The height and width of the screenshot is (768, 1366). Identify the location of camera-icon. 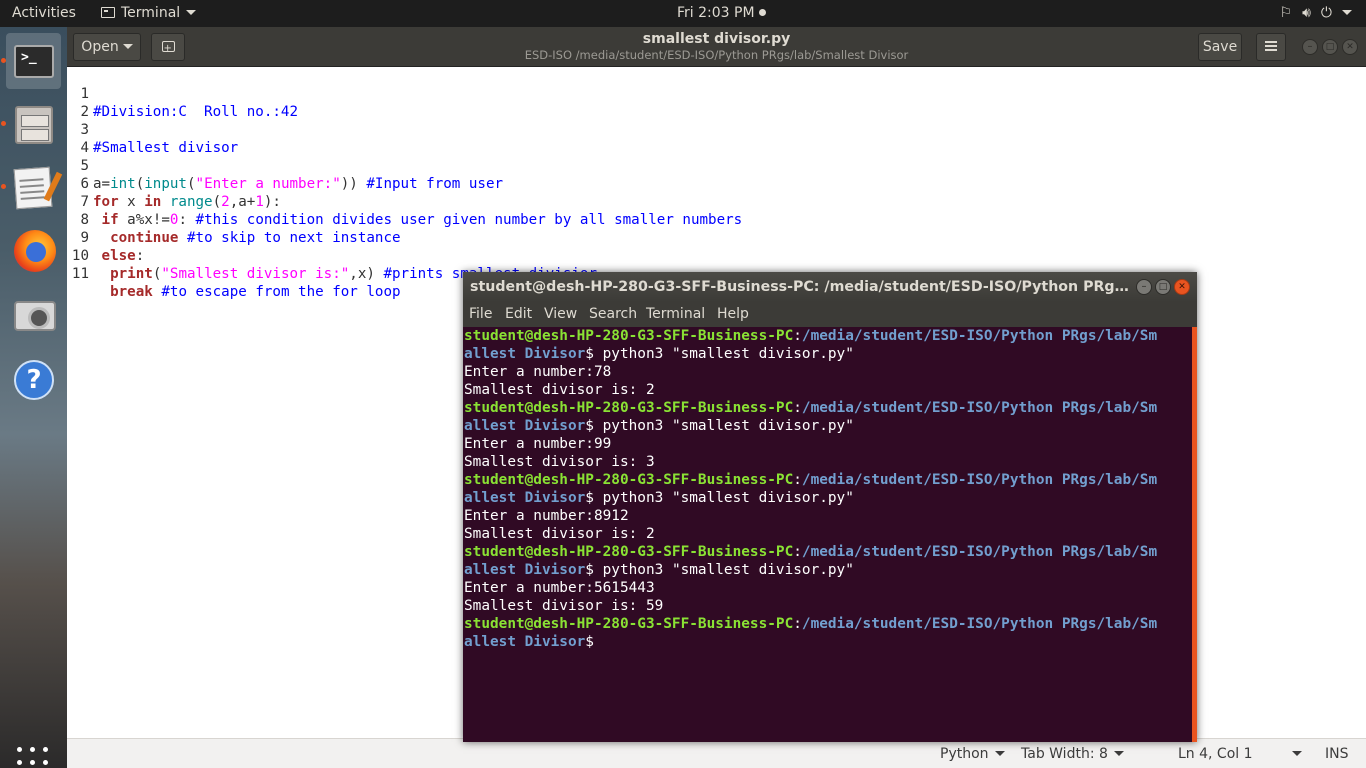
(35, 316).